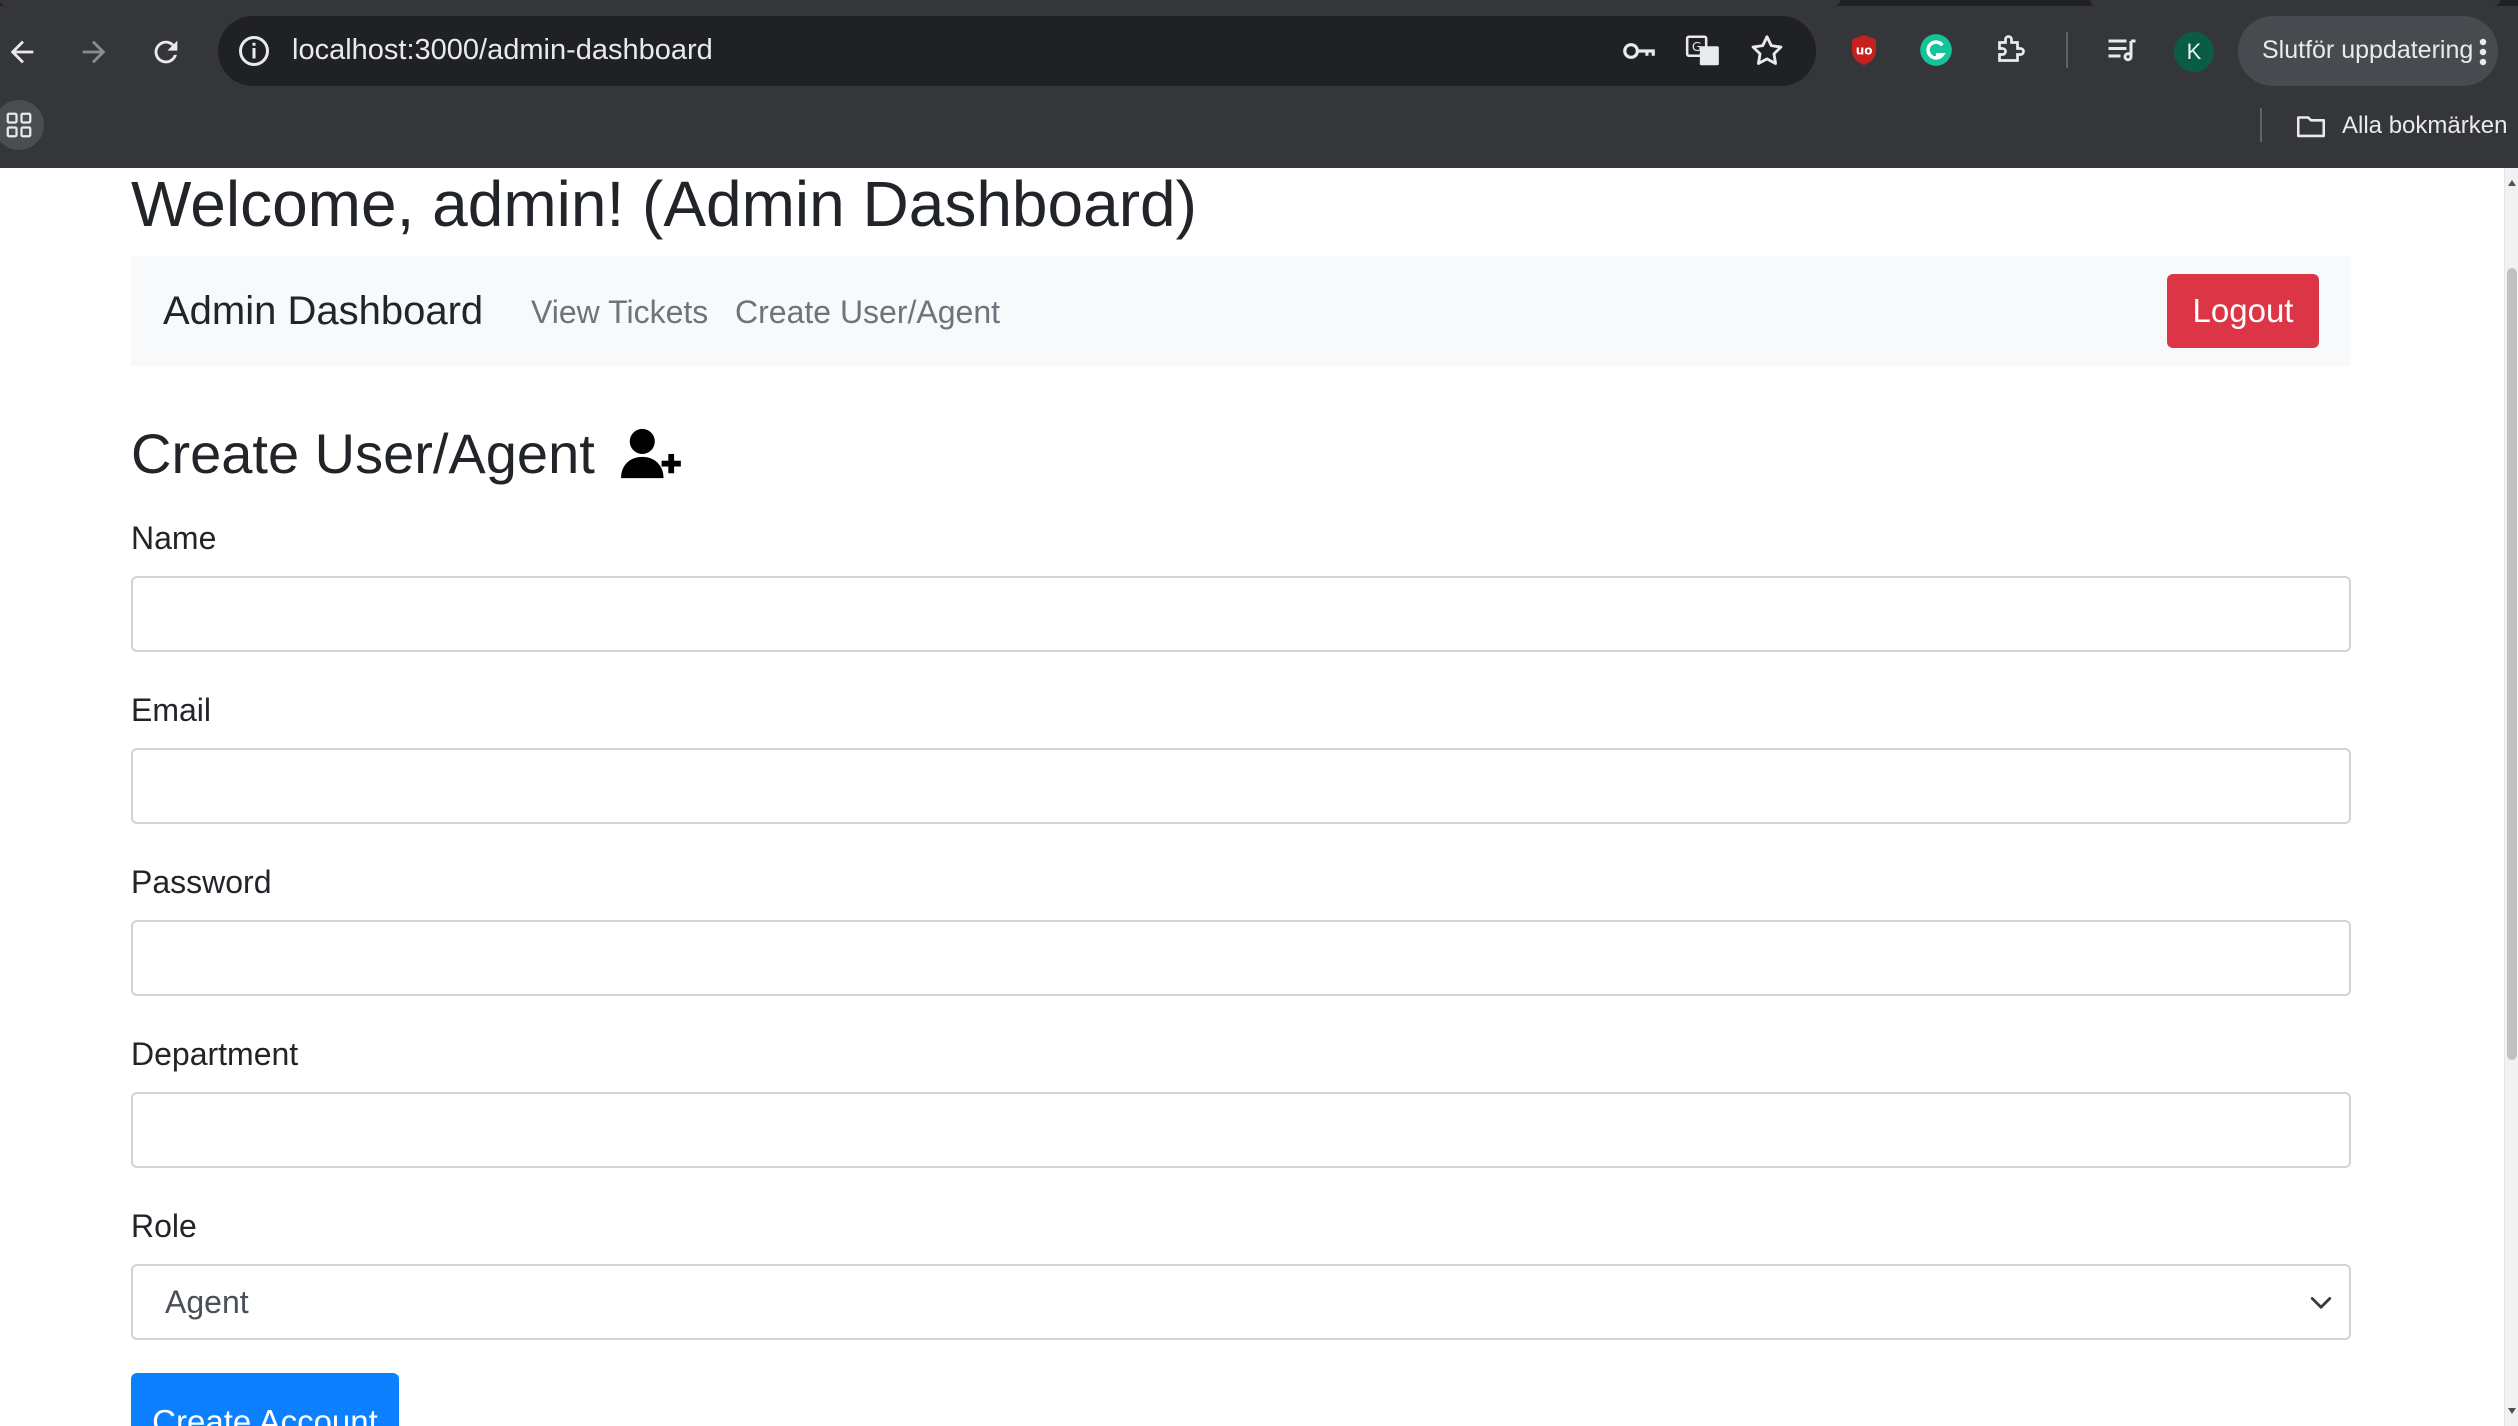 Image resolution: width=2518 pixels, height=1426 pixels. I want to click on scrollbar-thumb, so click(2512, 664).